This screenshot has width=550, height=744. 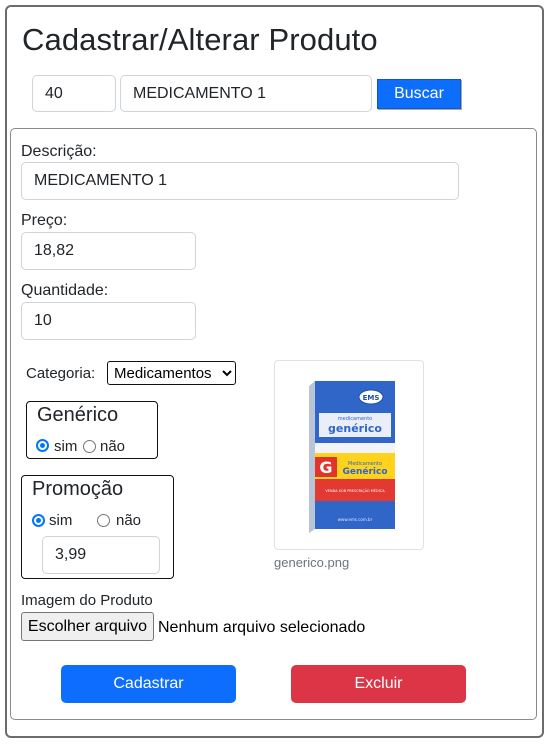 I want to click on promocao-nao-radio, so click(x=103, y=520).